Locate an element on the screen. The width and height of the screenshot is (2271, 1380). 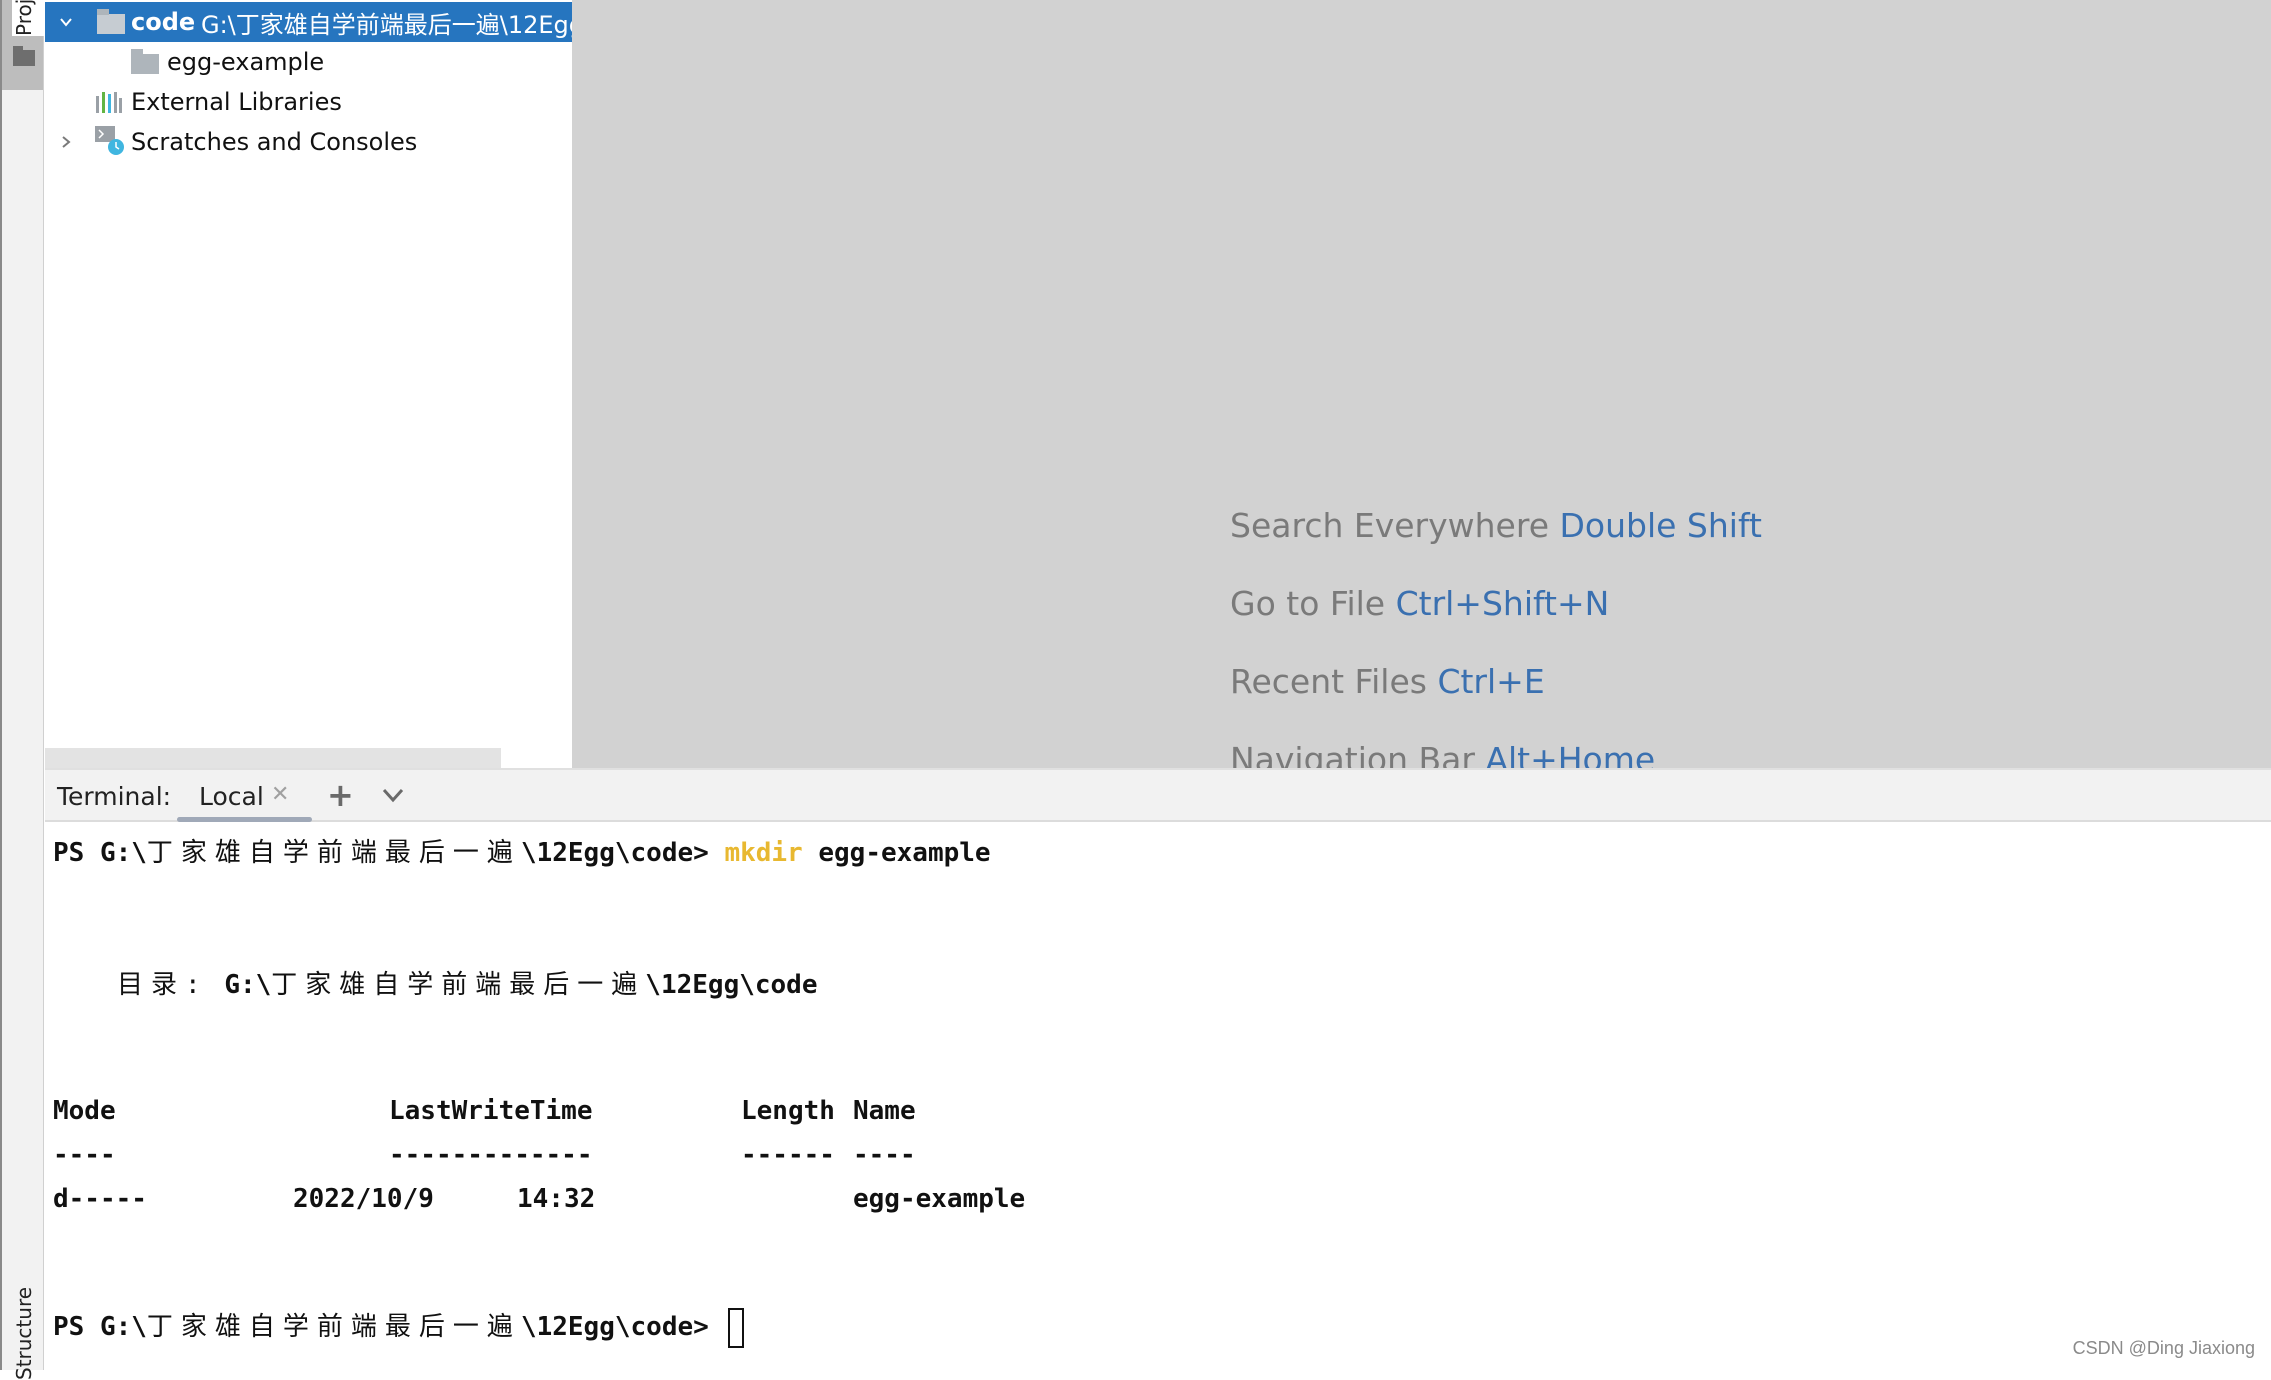
tree-item-scratches: Scratches and Consoles is located at coordinates (308, 142).